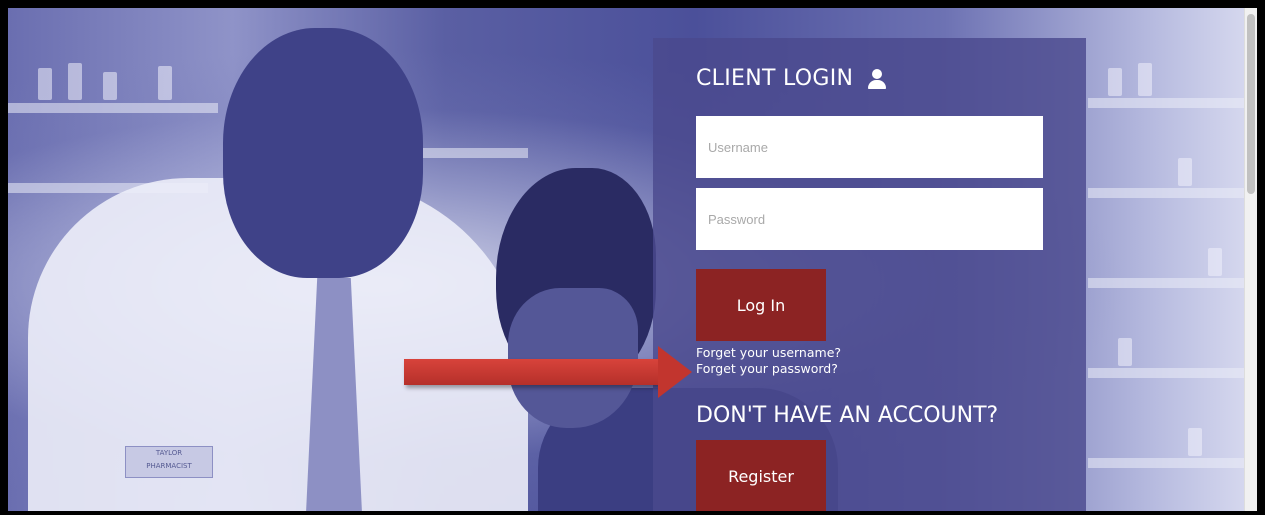 Image resolution: width=1265 pixels, height=515 pixels. Describe the element at coordinates (768, 352) in the screenshot. I see `forgot-username-link: Forget your username?` at that location.